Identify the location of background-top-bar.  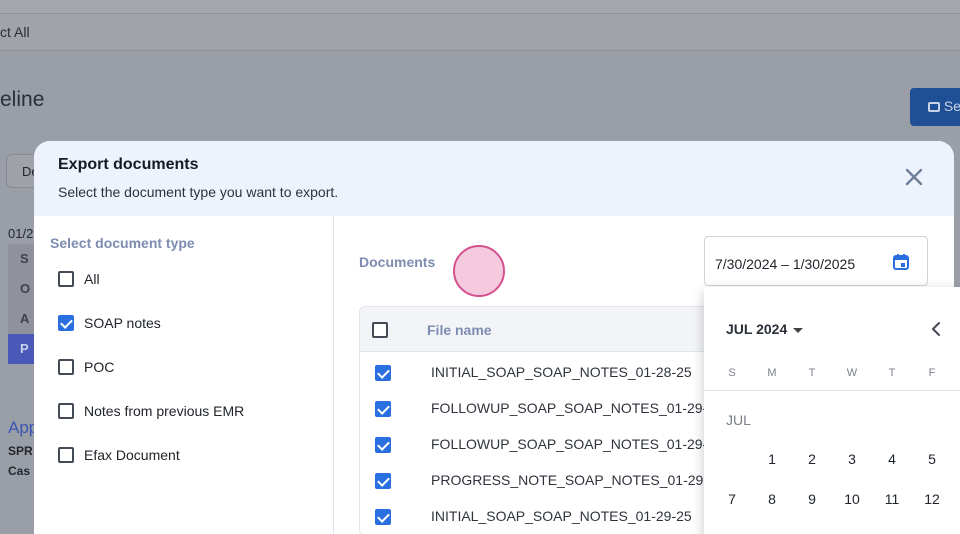
(480, 7).